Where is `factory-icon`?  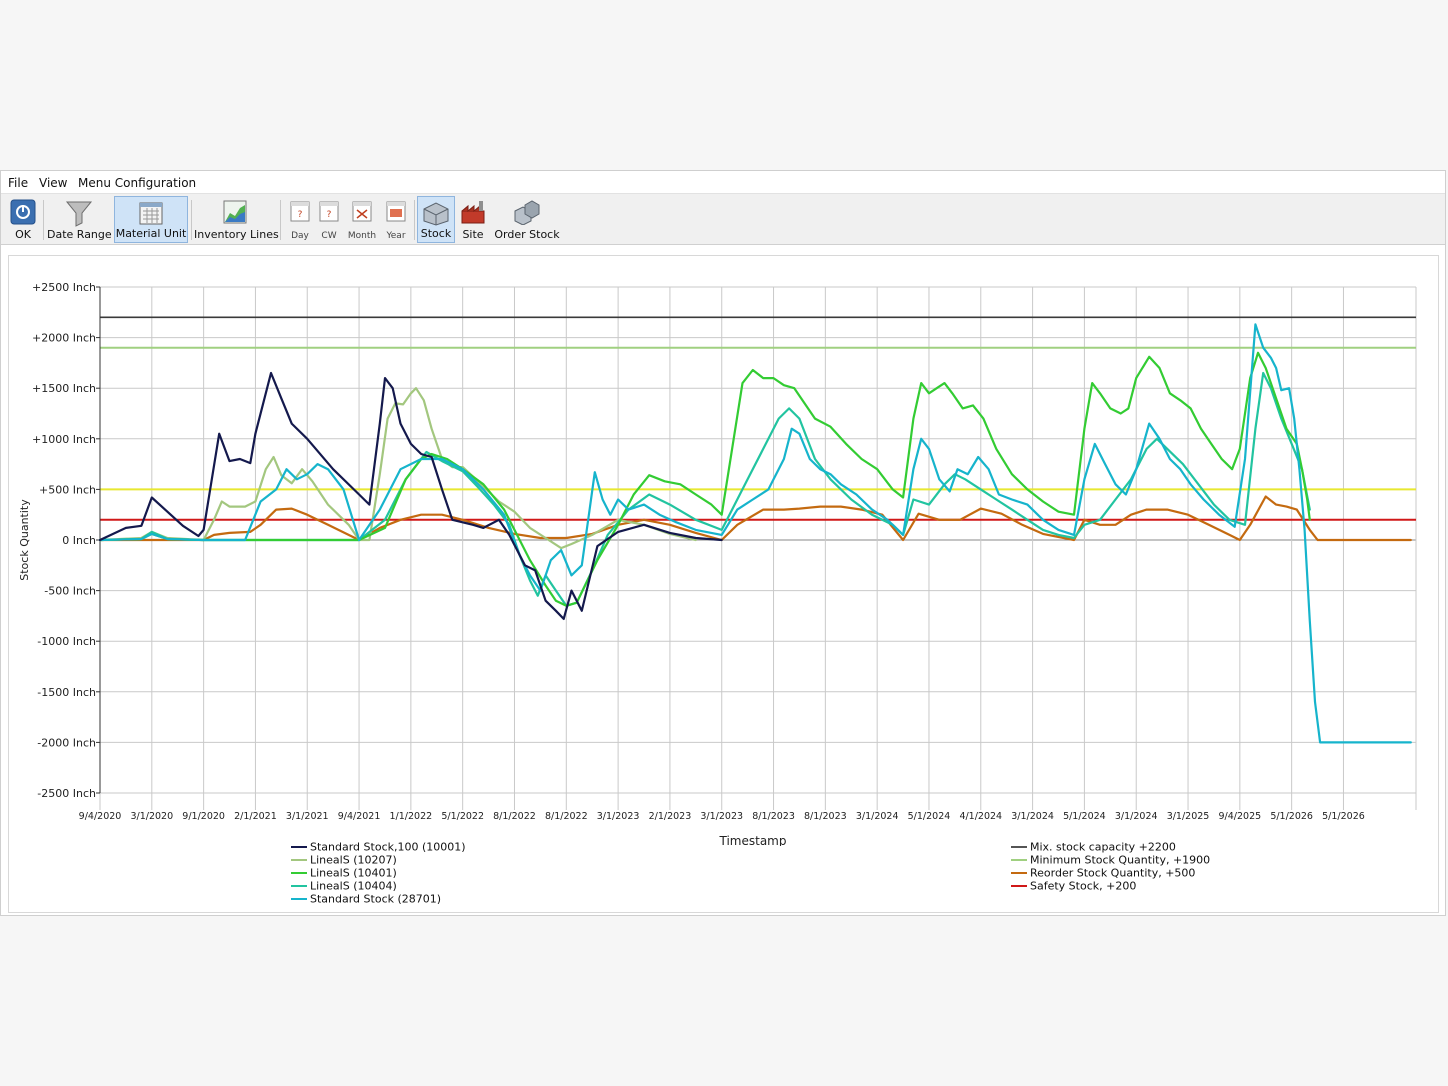 factory-icon is located at coordinates (473, 212).